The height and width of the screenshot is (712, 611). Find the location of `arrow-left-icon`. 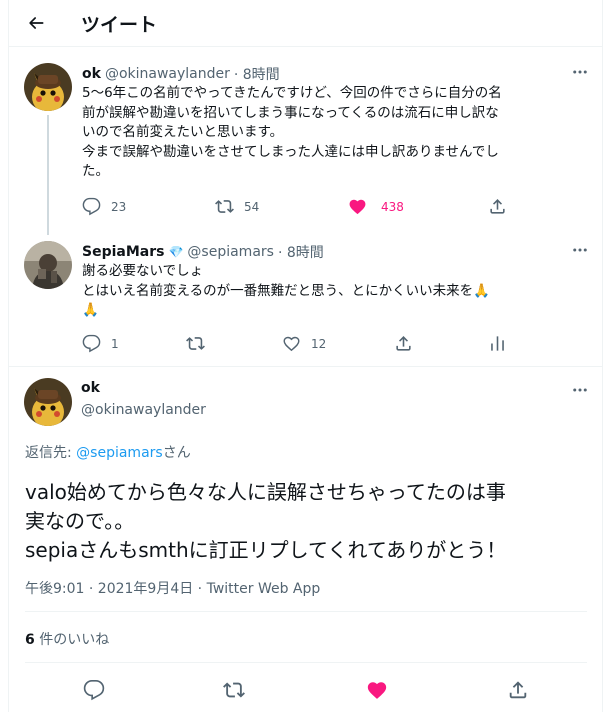

arrow-left-icon is located at coordinates (36, 23).